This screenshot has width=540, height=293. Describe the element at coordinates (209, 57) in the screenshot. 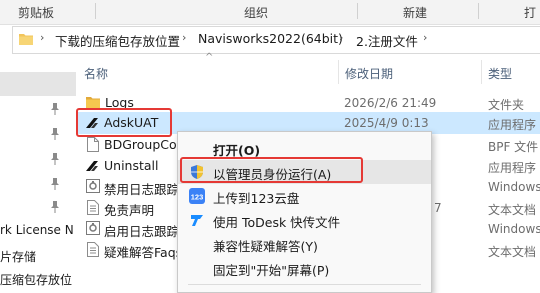

I see `sort-up-icon: ^` at that location.